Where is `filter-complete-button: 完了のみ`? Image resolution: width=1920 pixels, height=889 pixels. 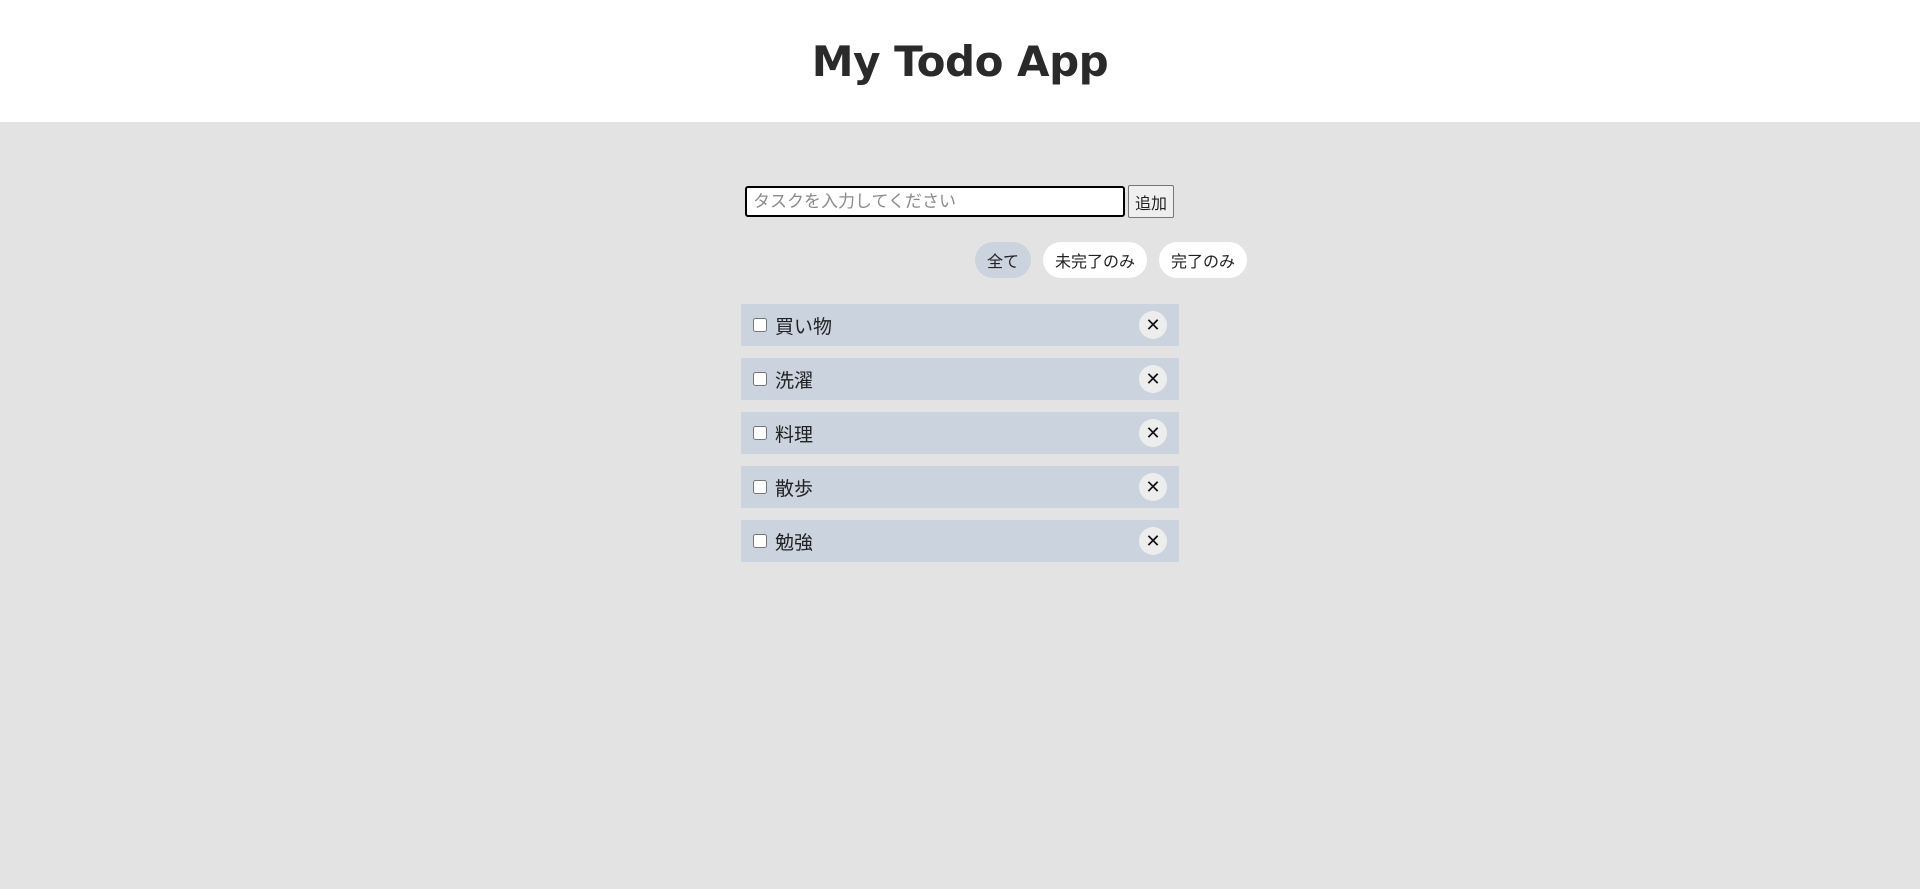 filter-complete-button: 完了のみ is located at coordinates (1203, 260).